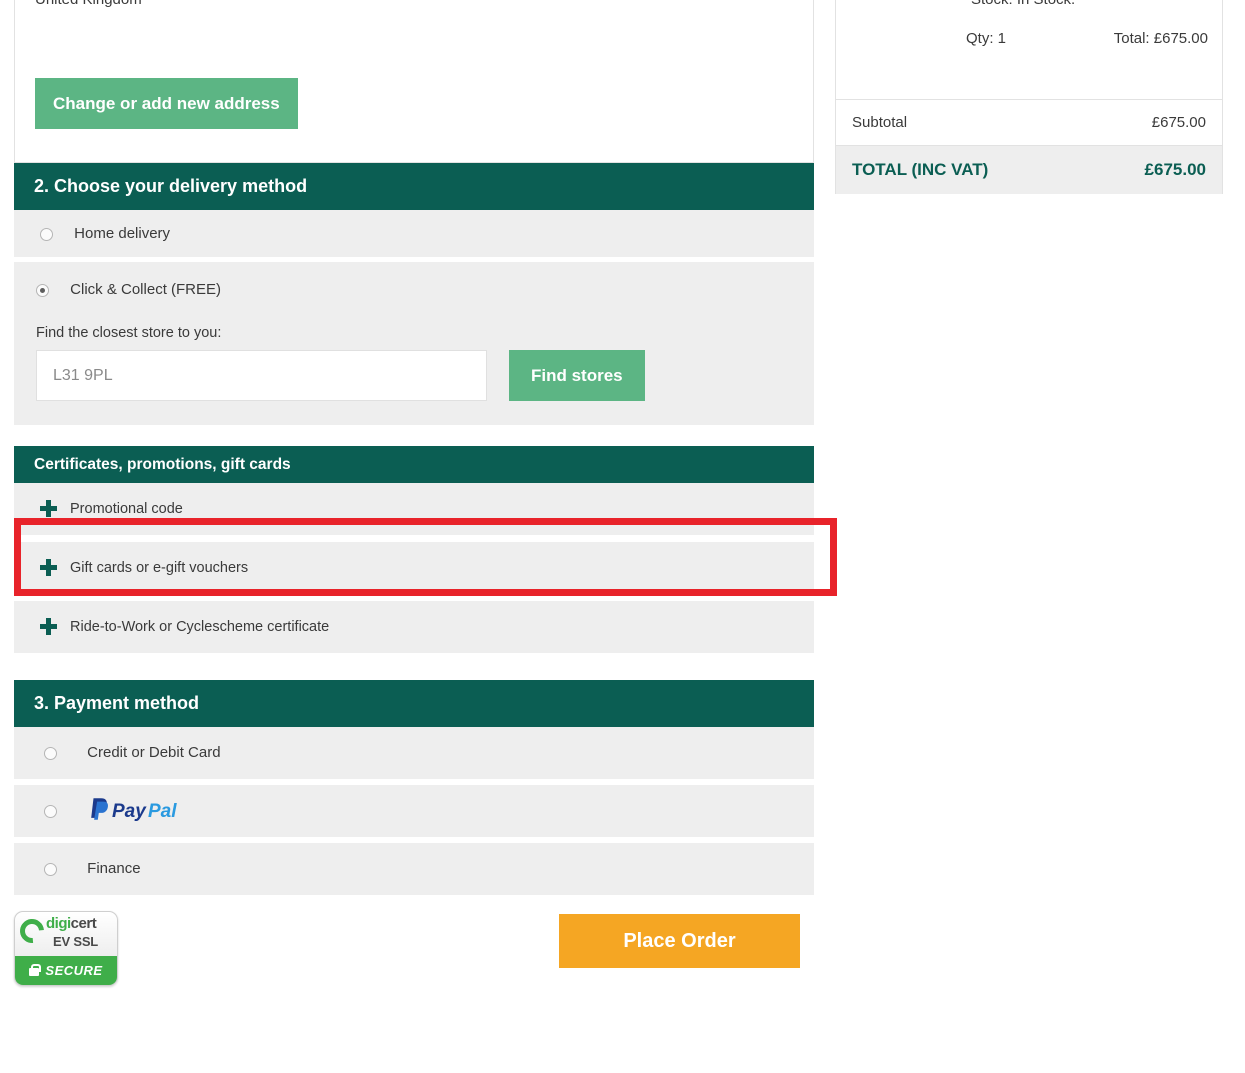  Describe the element at coordinates (986, 38) in the screenshot. I see `item-quantity: Qty: 1` at that location.